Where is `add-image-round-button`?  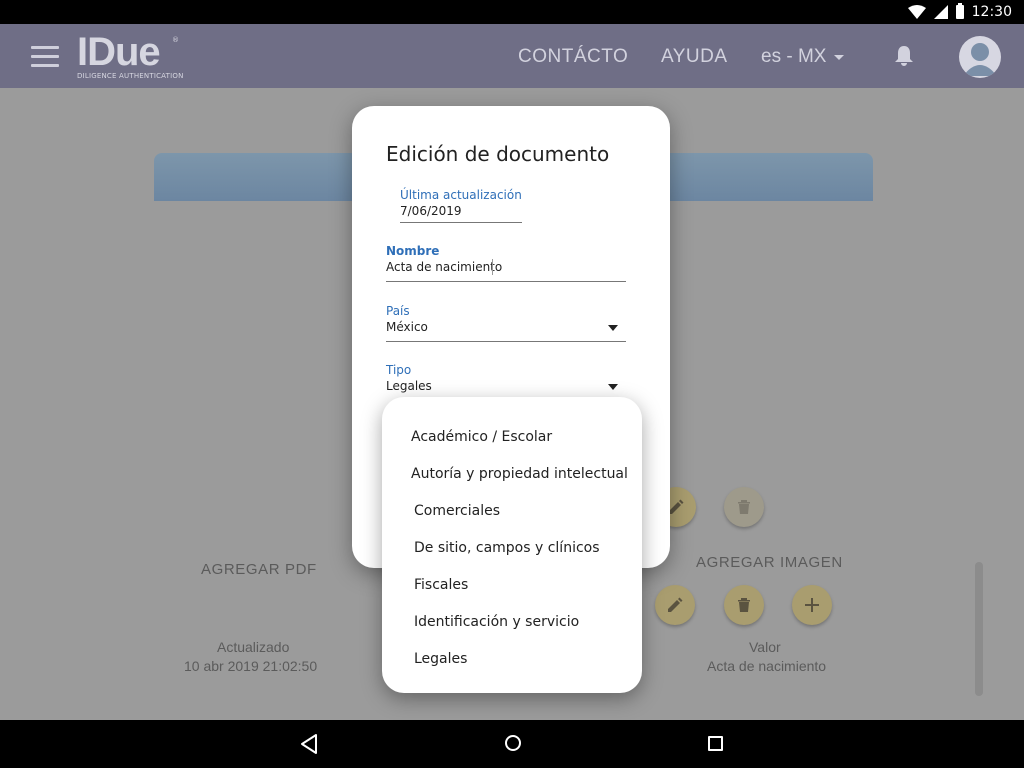
add-image-round-button is located at coordinates (812, 605).